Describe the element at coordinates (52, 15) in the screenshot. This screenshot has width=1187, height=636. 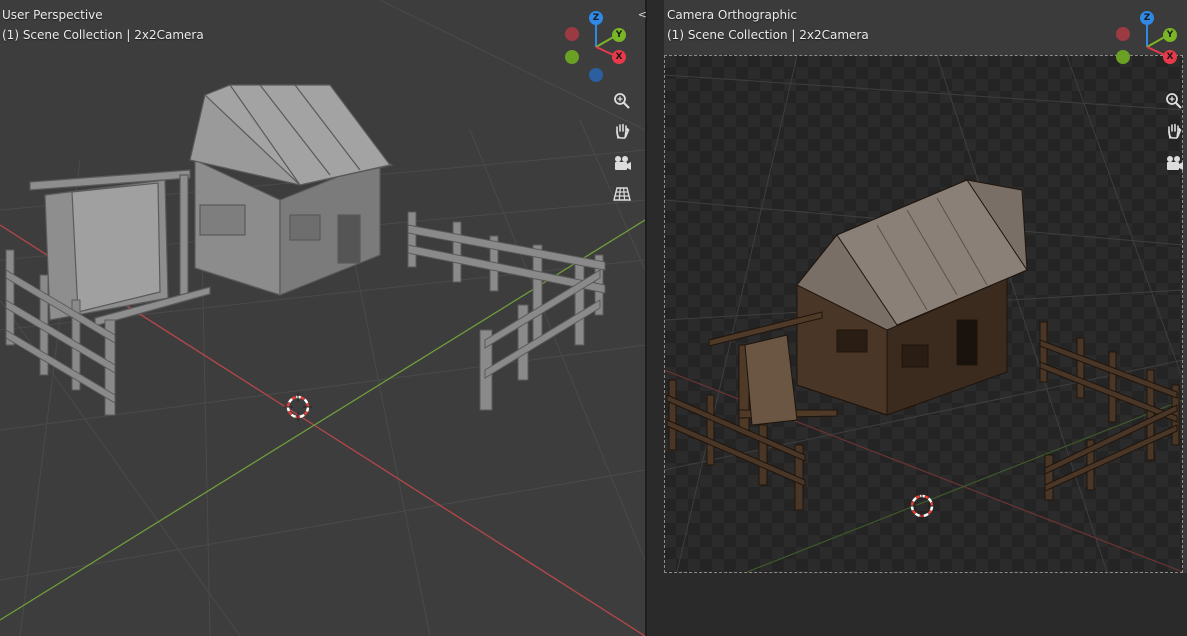
I see `viewport-title: User Perspective` at that location.